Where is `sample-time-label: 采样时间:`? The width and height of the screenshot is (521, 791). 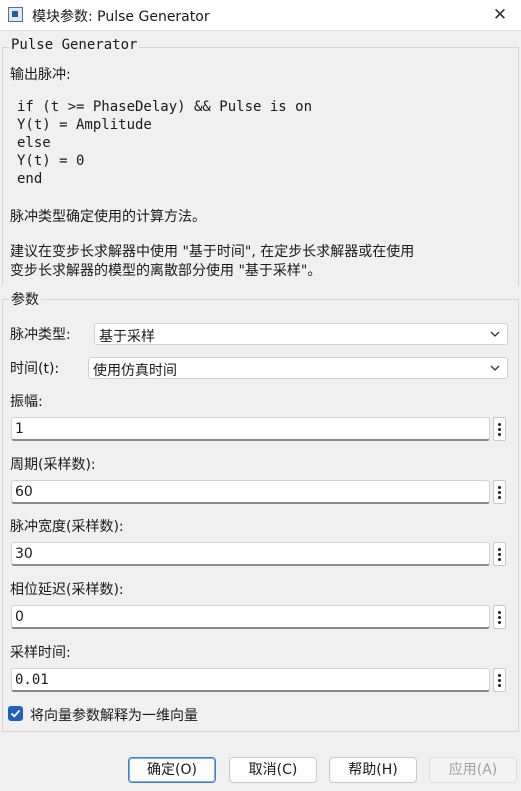 sample-time-label: 采样时间: is located at coordinates (40, 653).